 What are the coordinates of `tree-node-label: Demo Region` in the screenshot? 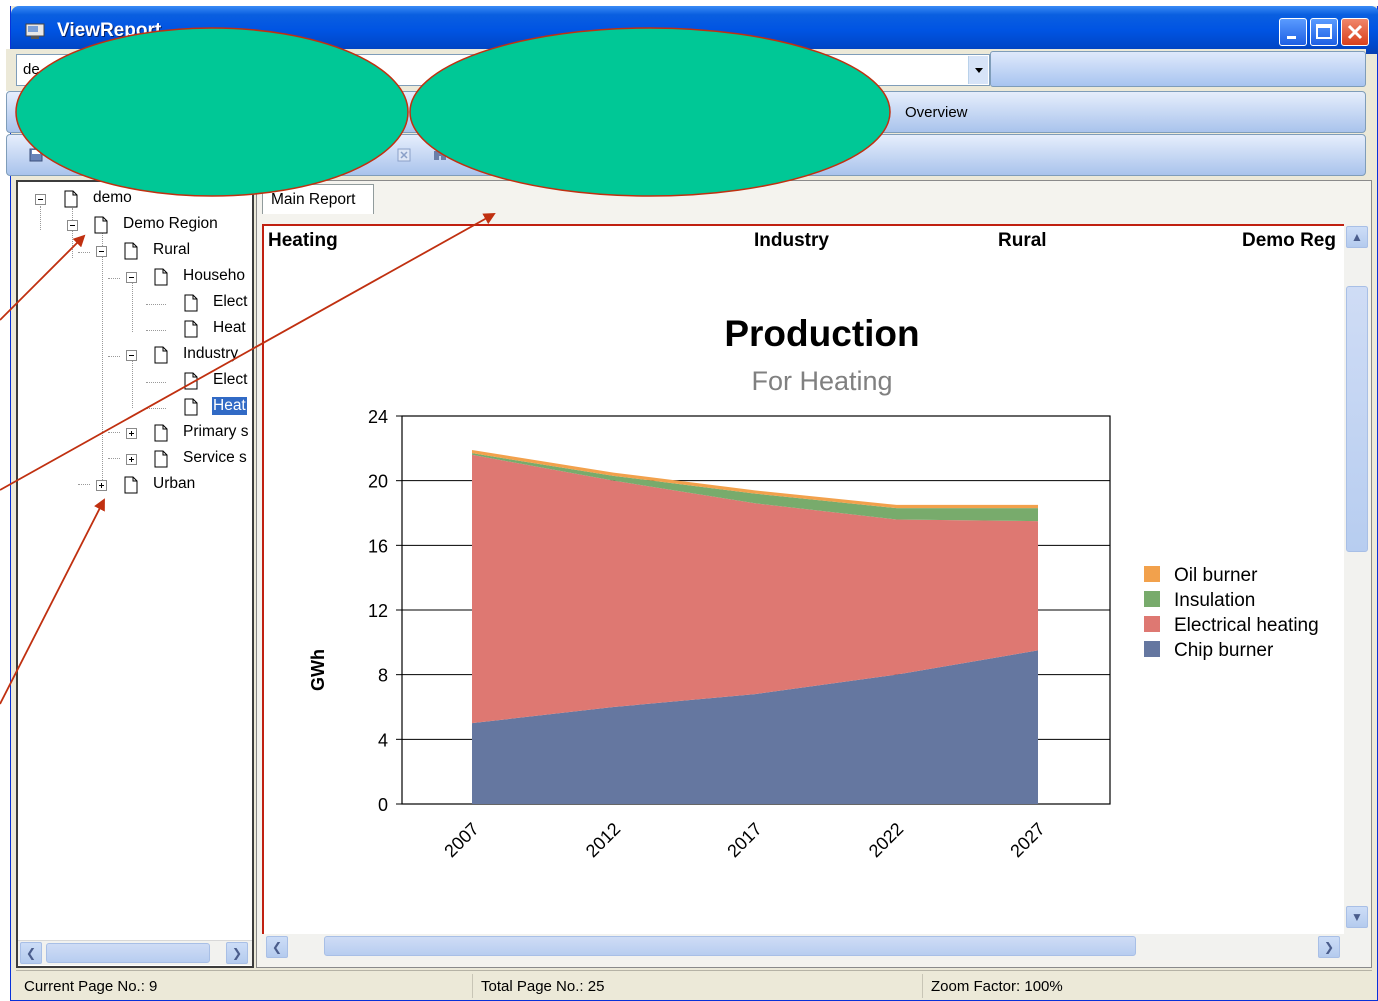 It's located at (170, 223).